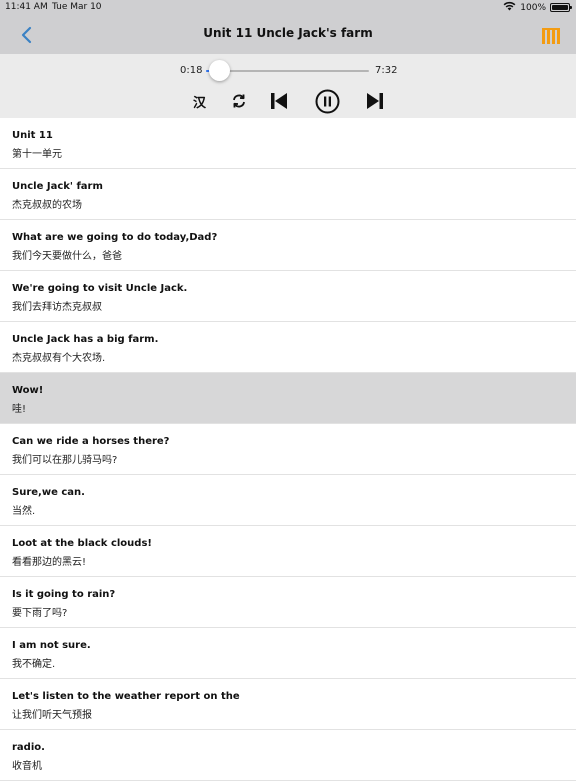 This screenshot has height=781, width=576. I want to click on status-date: Tue Mar 10, so click(77, 7).